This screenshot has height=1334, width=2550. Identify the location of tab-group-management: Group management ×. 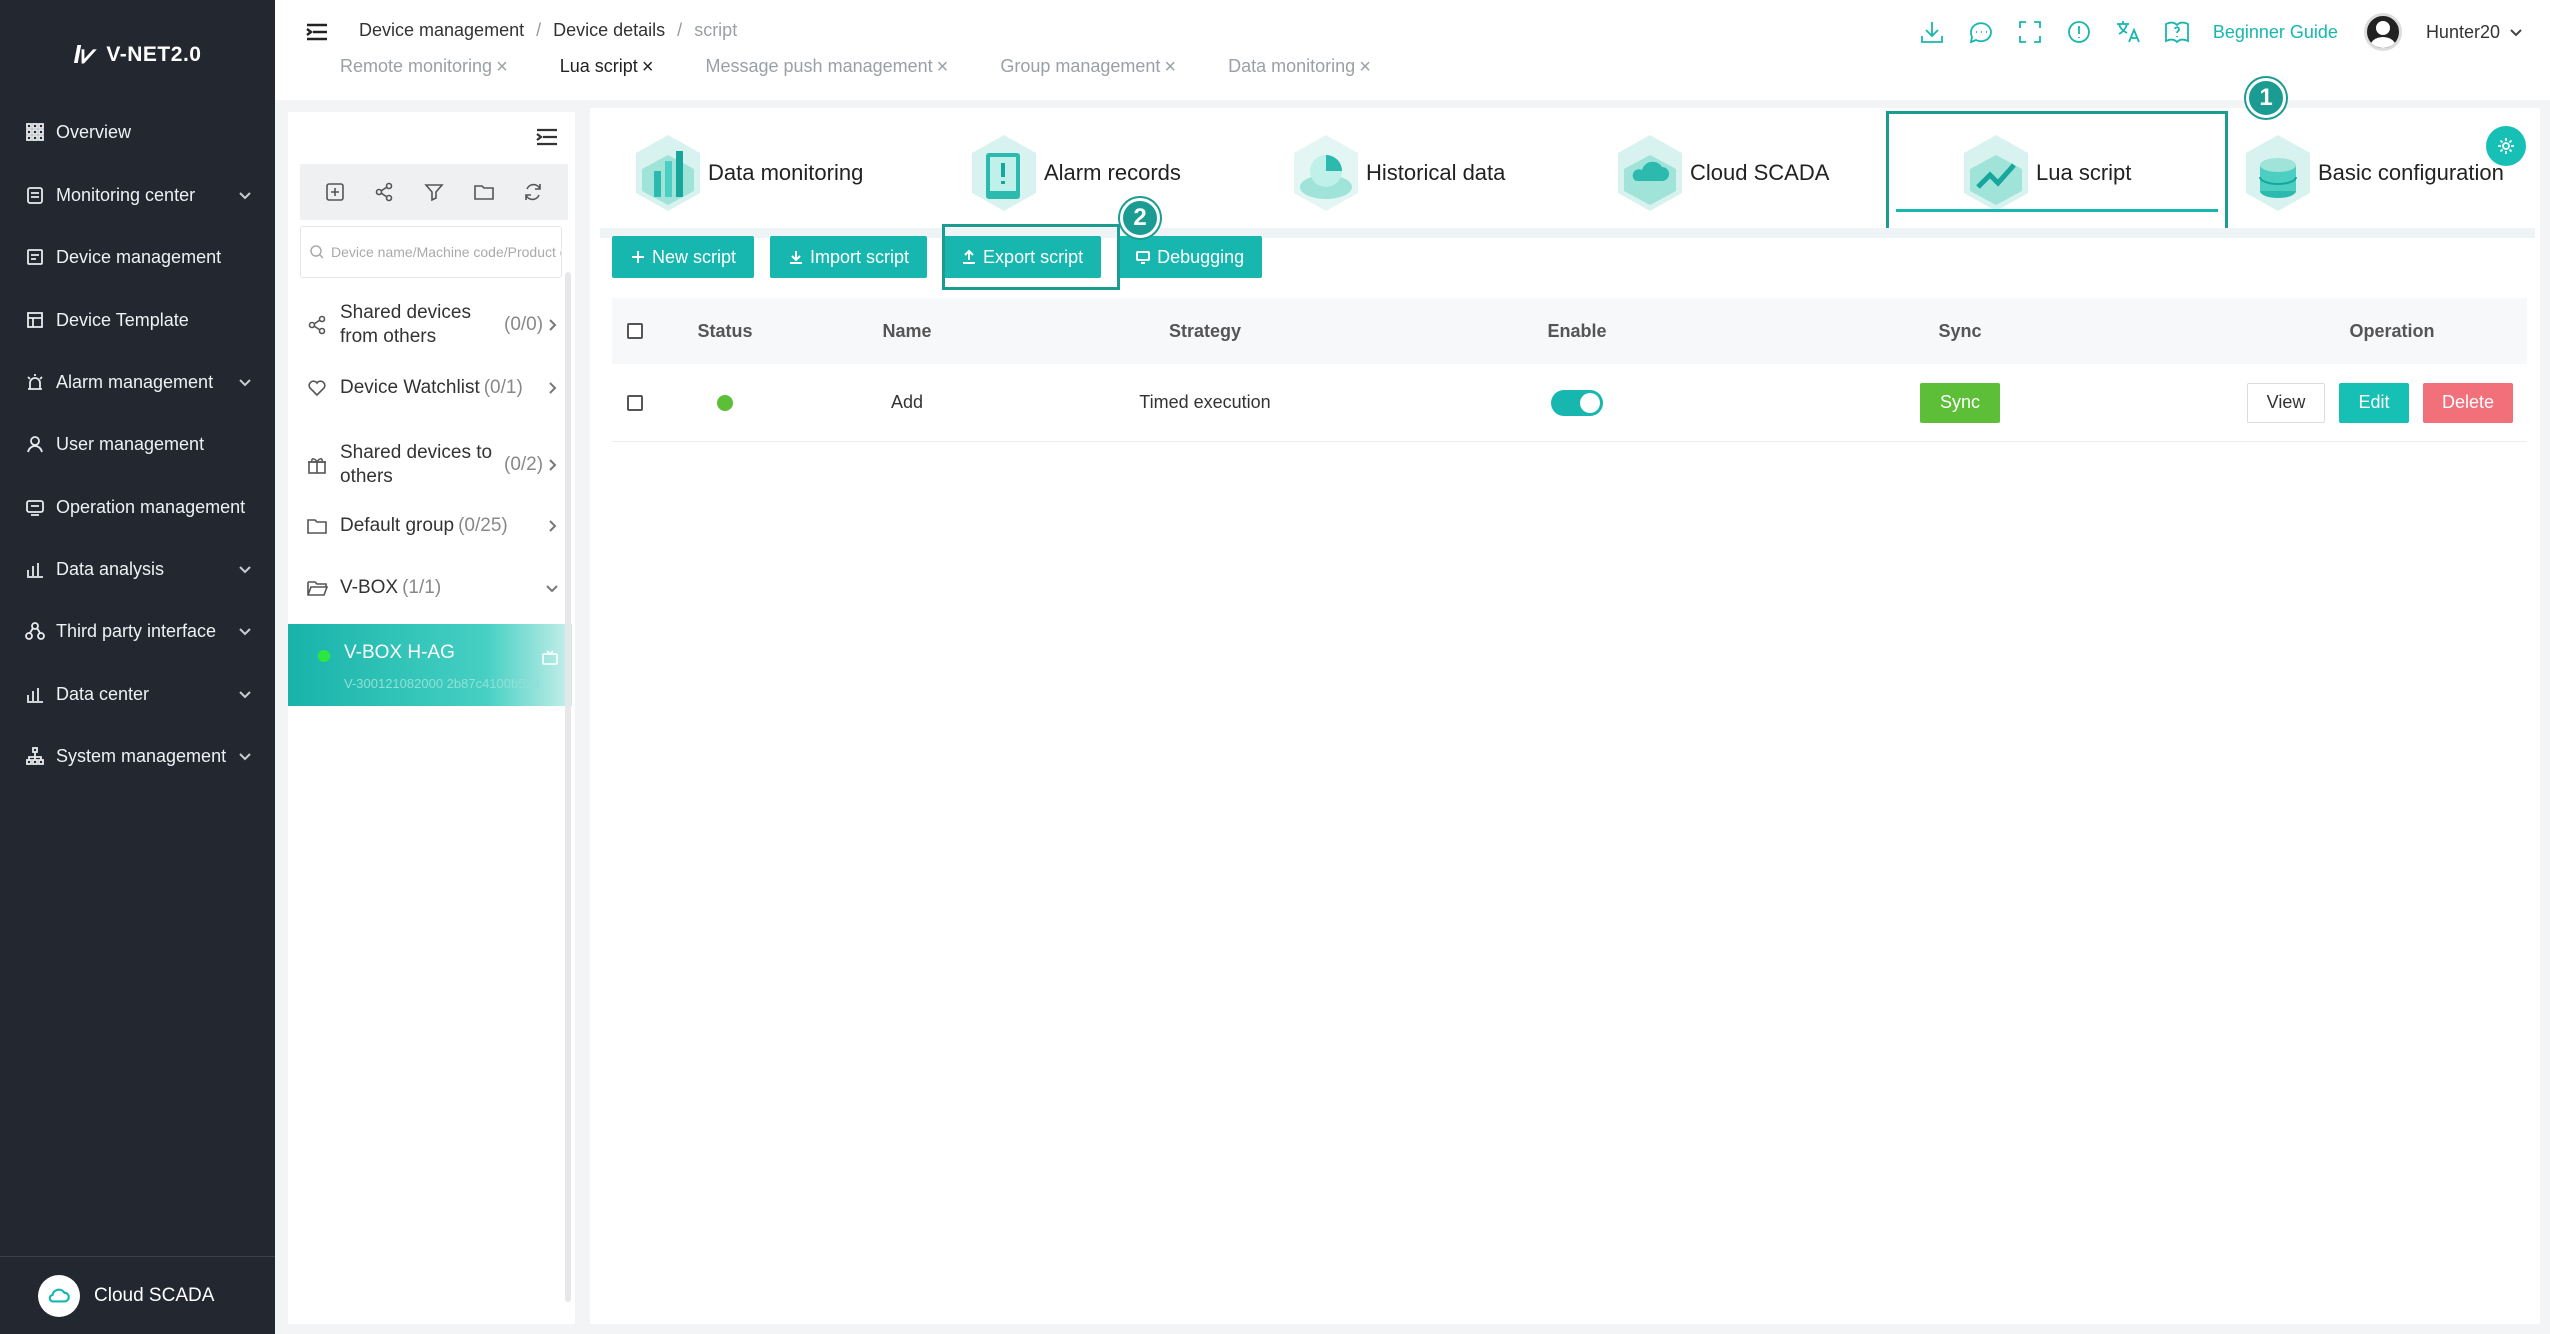
(1088, 66).